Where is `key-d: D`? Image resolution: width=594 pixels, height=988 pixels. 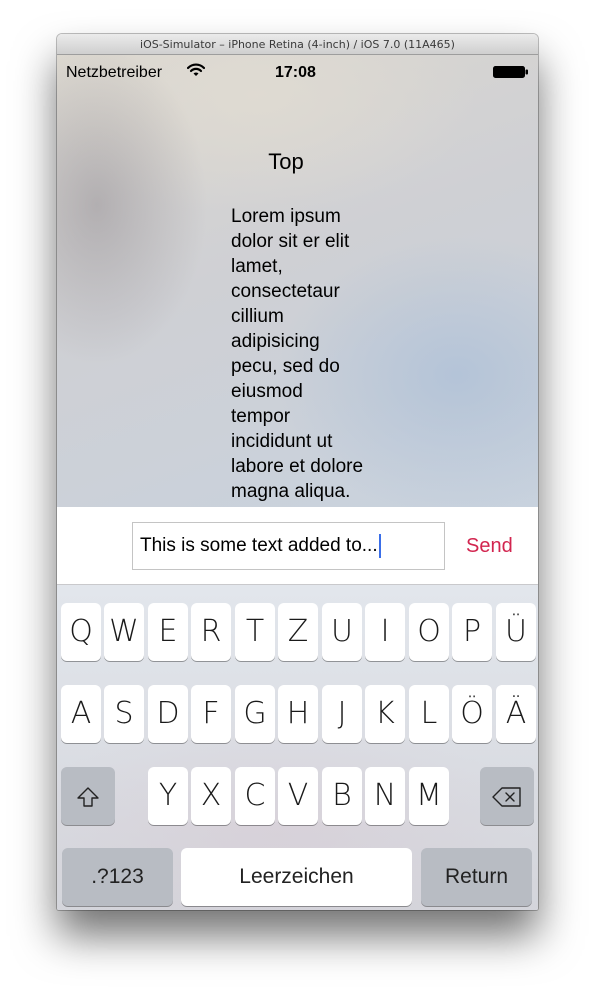
key-d: D is located at coordinates (168, 714).